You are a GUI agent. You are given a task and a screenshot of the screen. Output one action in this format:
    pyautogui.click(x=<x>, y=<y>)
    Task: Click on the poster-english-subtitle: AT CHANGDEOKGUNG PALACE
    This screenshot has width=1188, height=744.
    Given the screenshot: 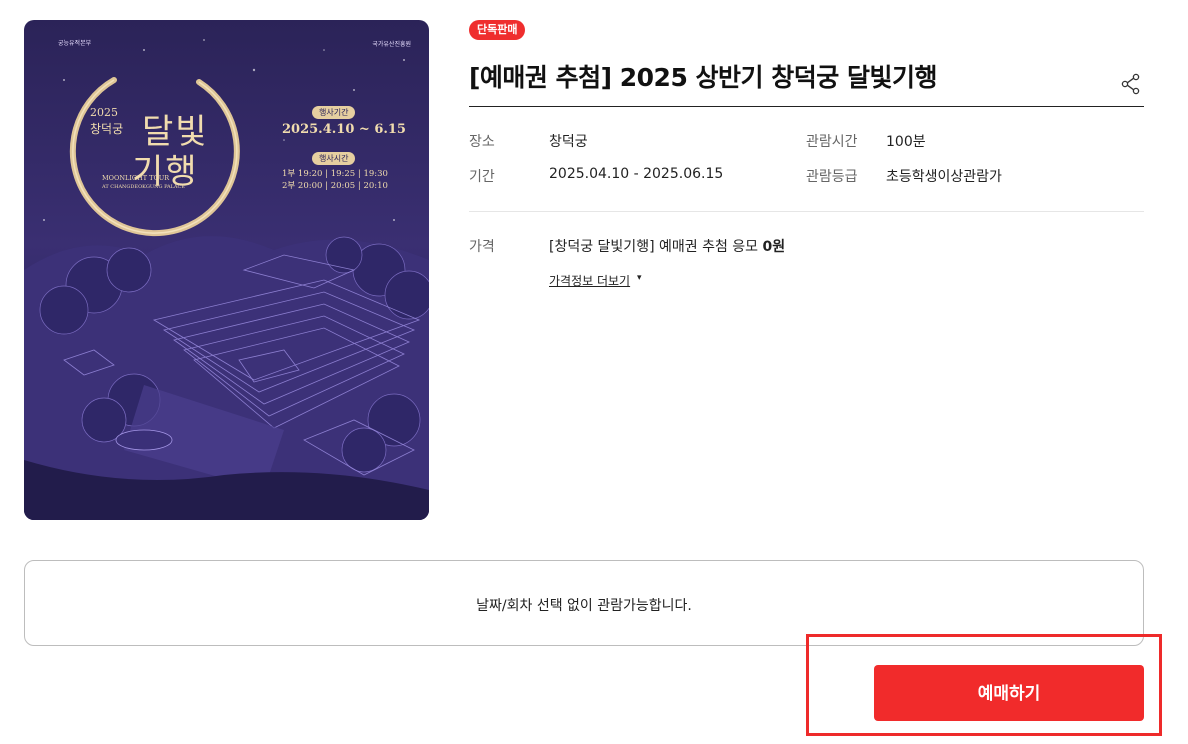 What is the action you would take?
    pyautogui.click(x=144, y=187)
    